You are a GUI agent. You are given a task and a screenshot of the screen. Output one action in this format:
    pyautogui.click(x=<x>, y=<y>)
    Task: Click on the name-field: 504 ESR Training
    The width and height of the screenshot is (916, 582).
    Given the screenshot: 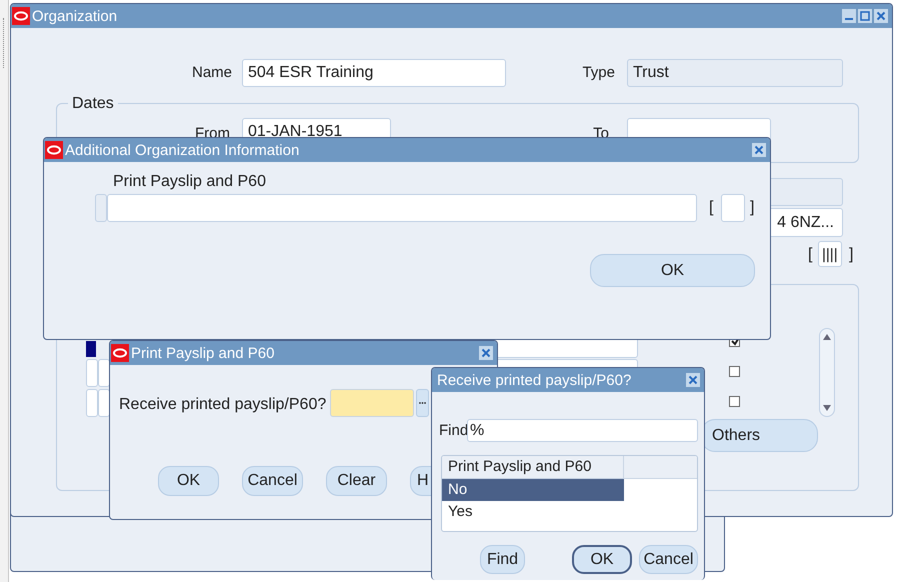 What is the action you would take?
    pyautogui.click(x=374, y=73)
    